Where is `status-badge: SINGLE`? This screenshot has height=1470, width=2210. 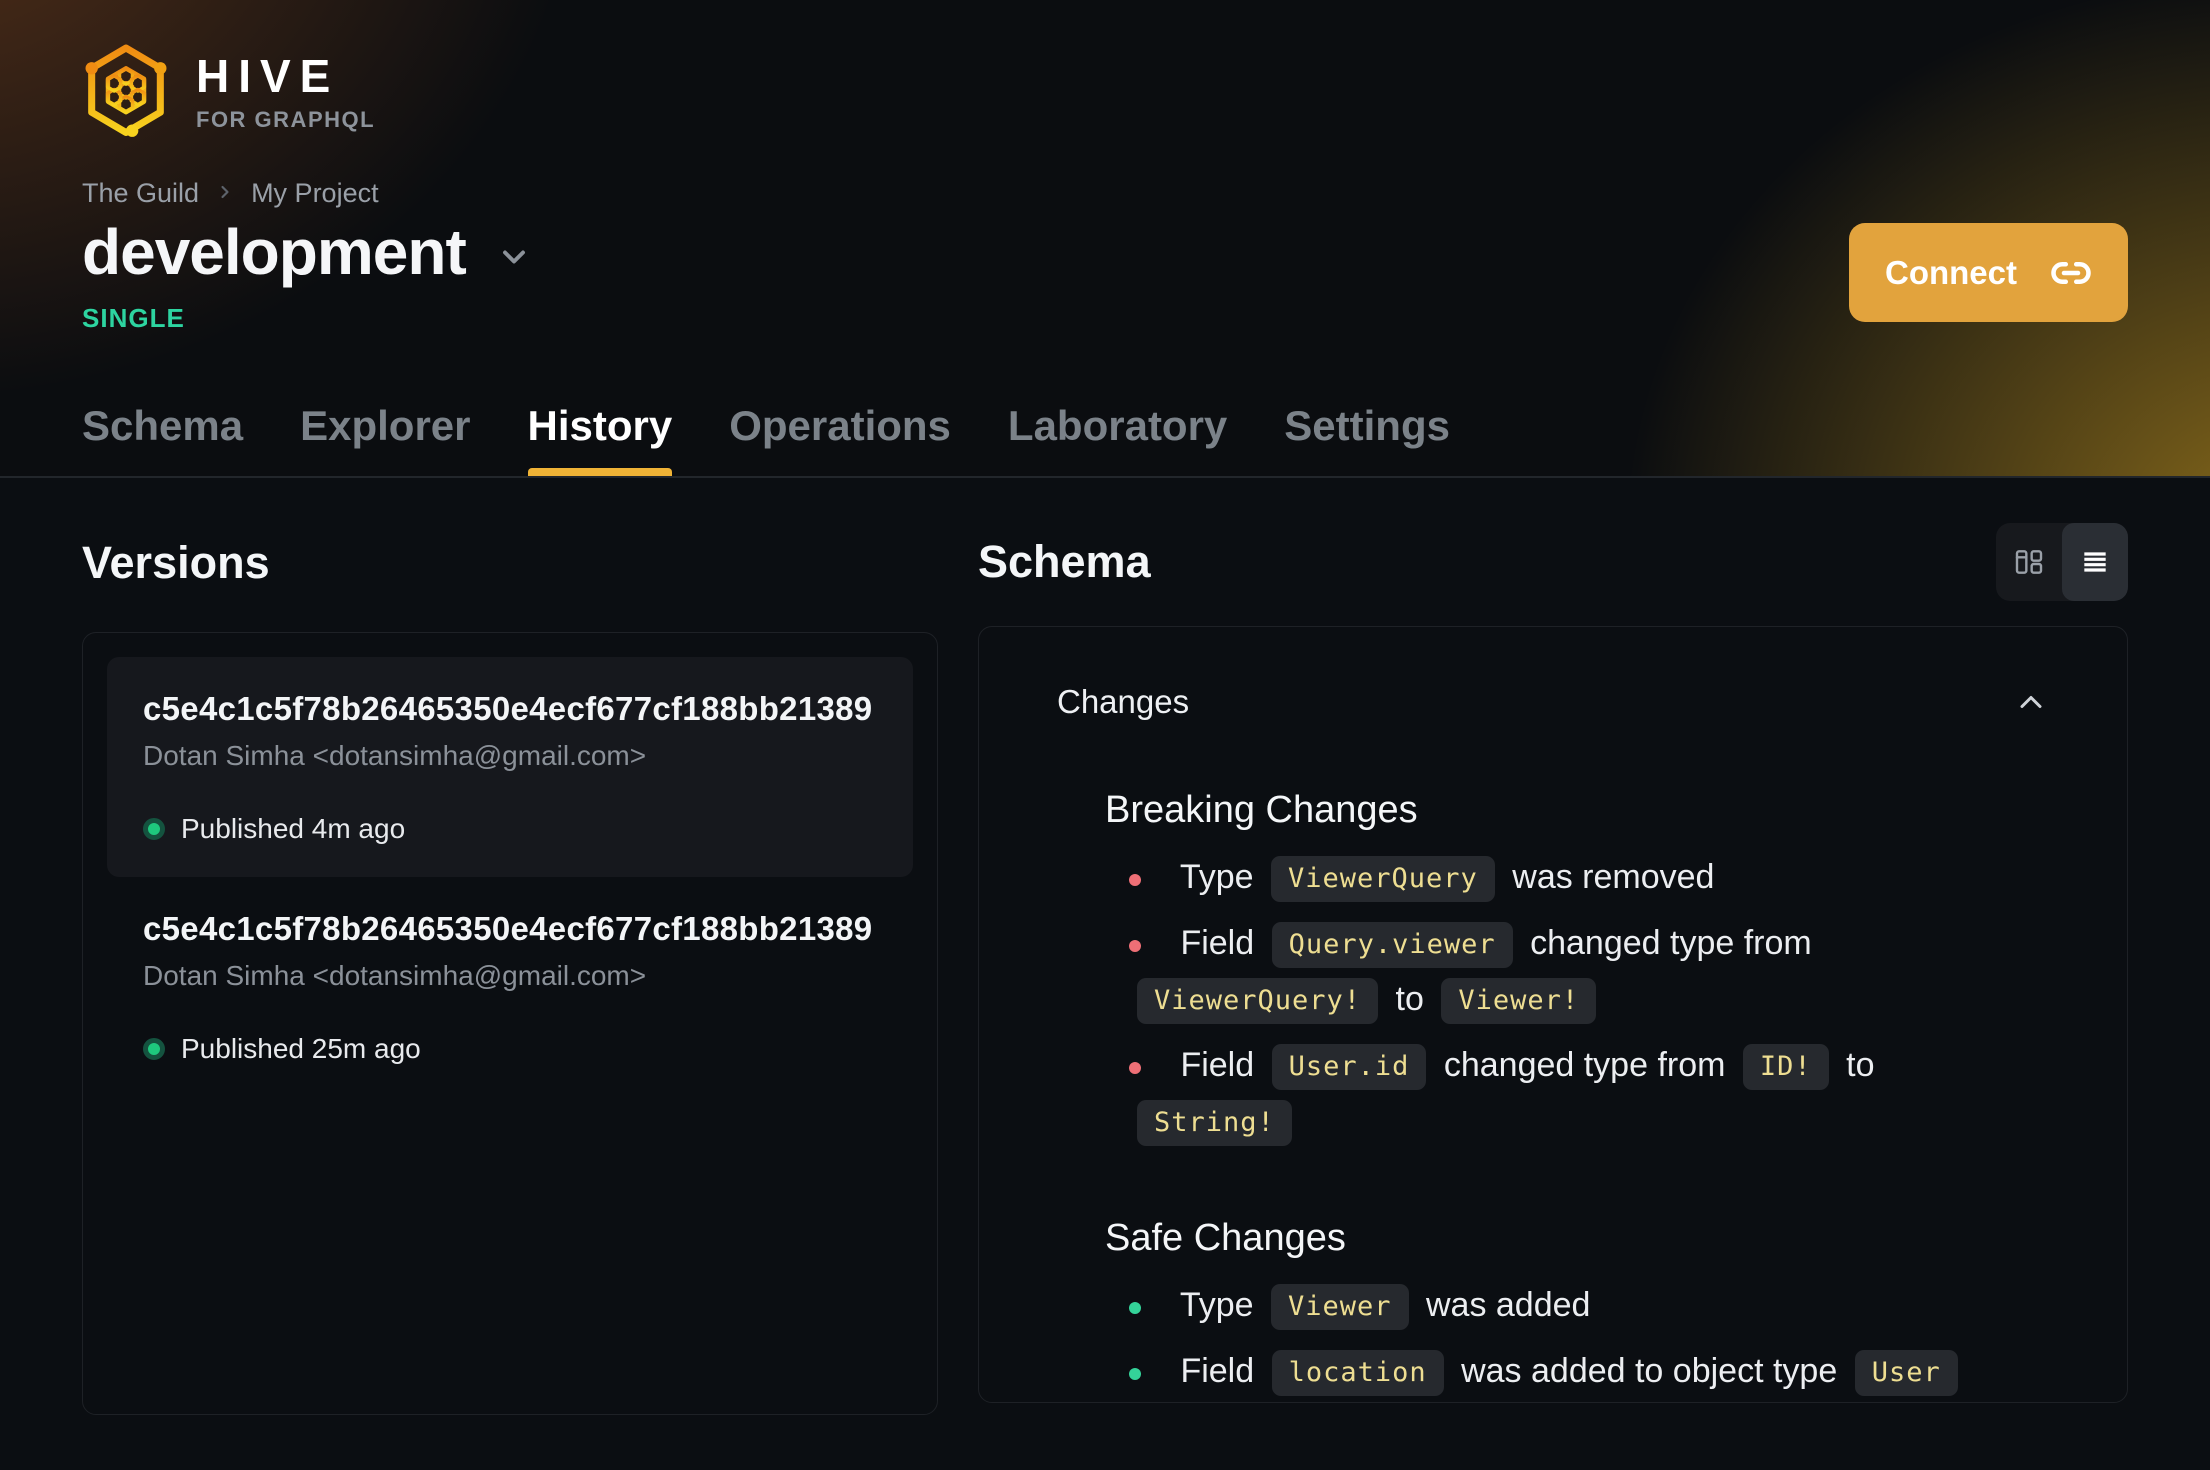
status-badge: SINGLE is located at coordinates (133, 318).